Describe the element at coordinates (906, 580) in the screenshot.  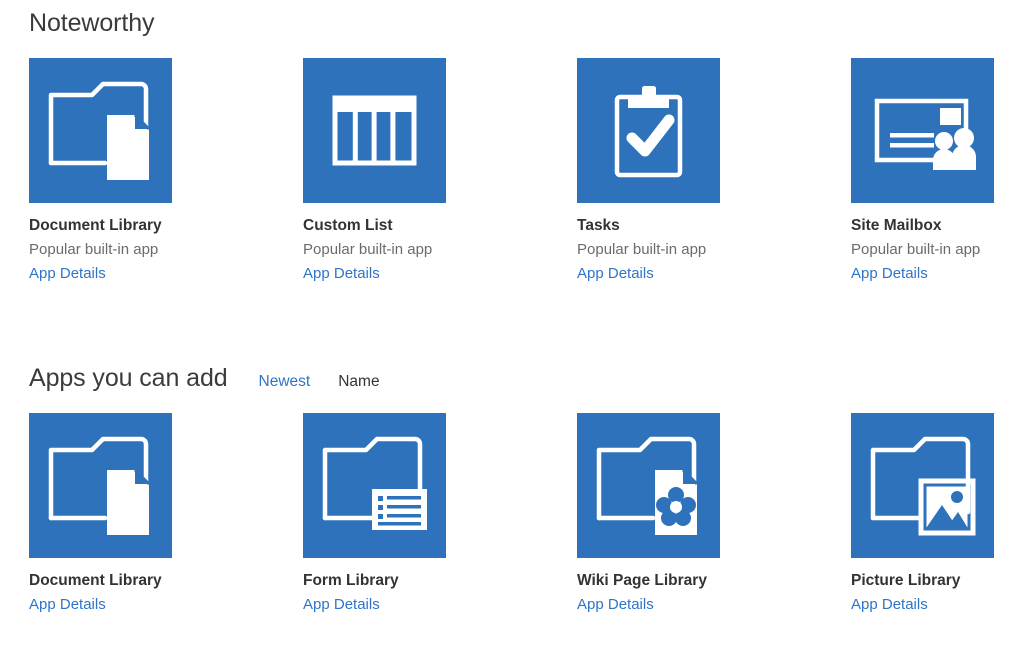
I see `app-card-title: Picture Library` at that location.